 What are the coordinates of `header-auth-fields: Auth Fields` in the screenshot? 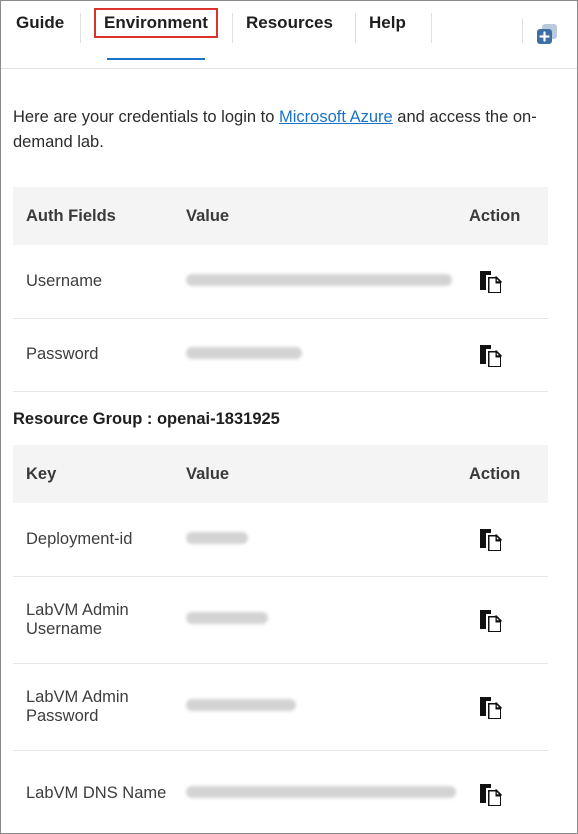 It's located at (93, 216).